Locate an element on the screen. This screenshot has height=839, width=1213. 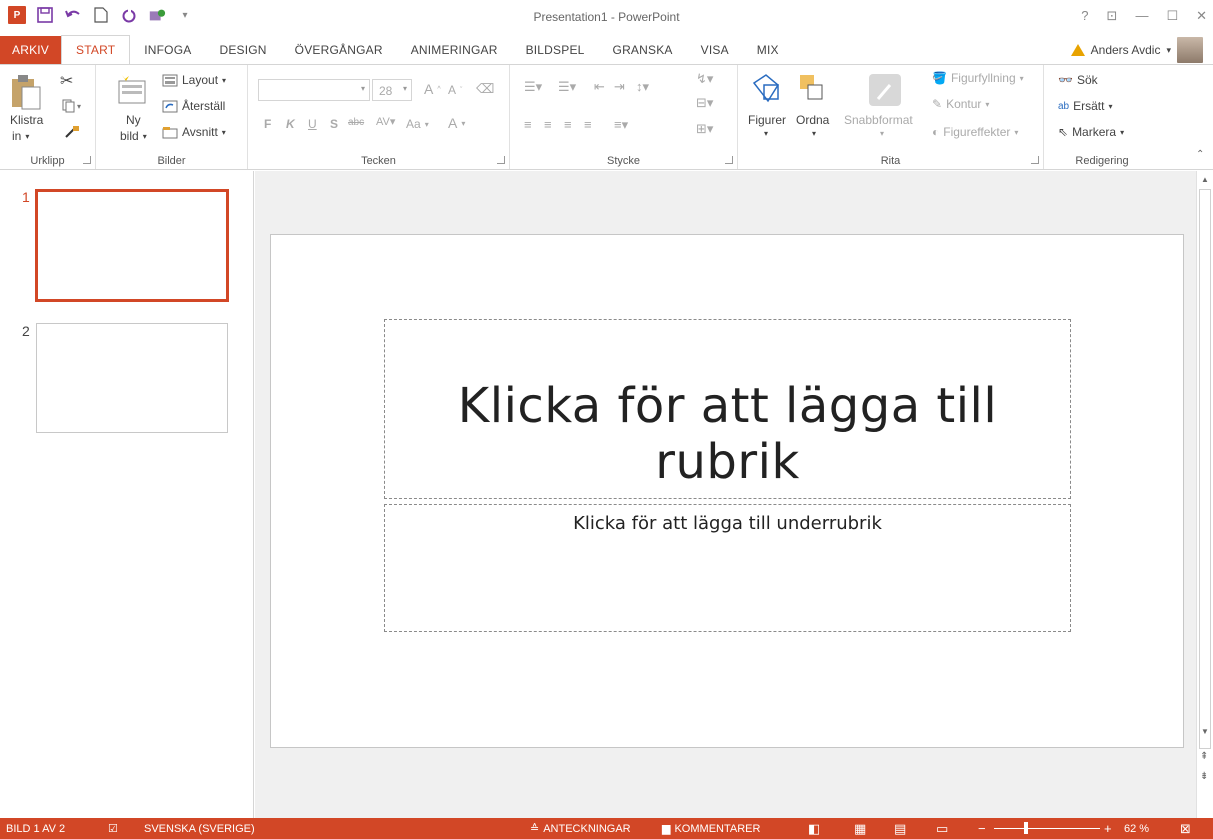
zoom-level: 62 % is located at coordinates (1136, 829).